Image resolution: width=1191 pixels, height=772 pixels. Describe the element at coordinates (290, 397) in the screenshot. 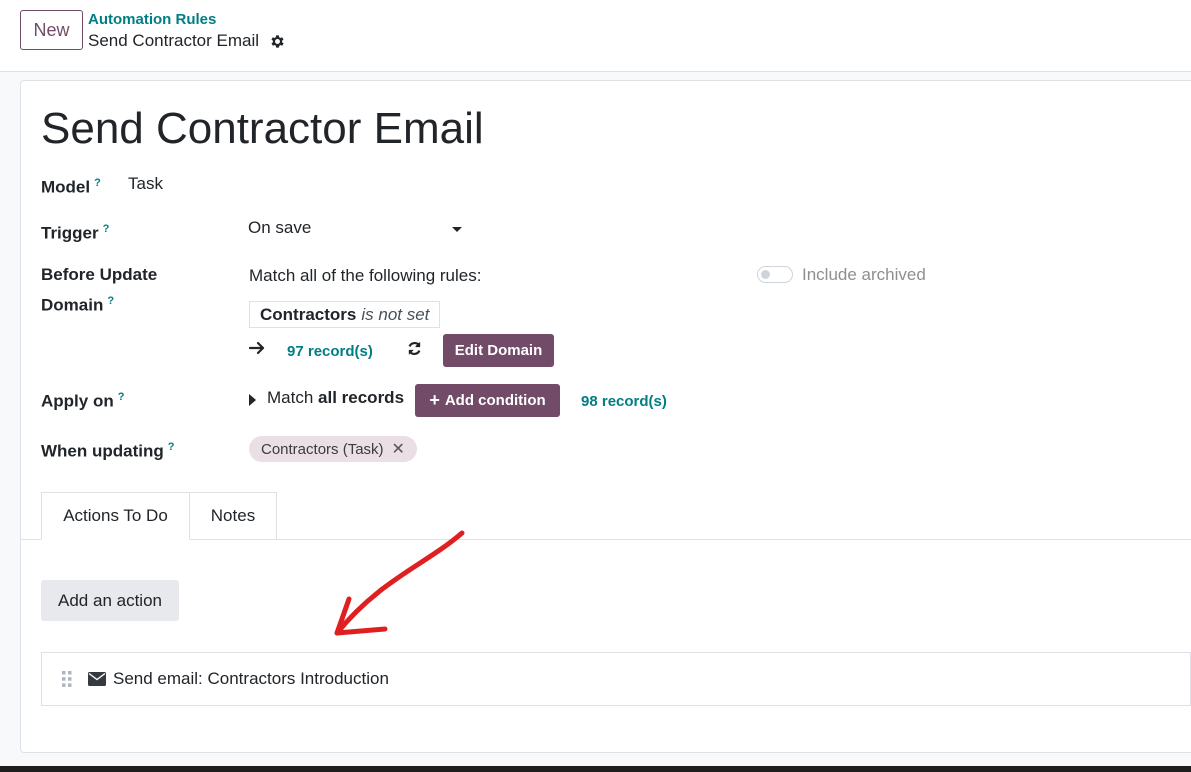

I see `apply-on-match-prefix: Match` at that location.